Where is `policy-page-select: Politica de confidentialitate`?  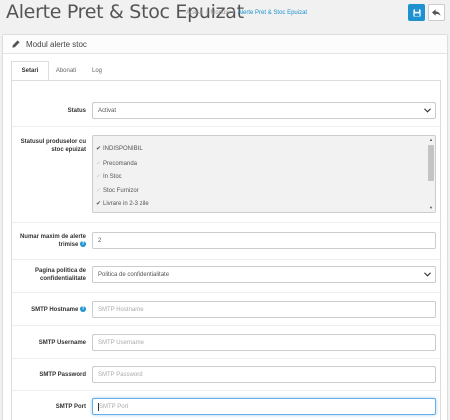 policy-page-select: Politica de confidentialitate is located at coordinates (264, 274).